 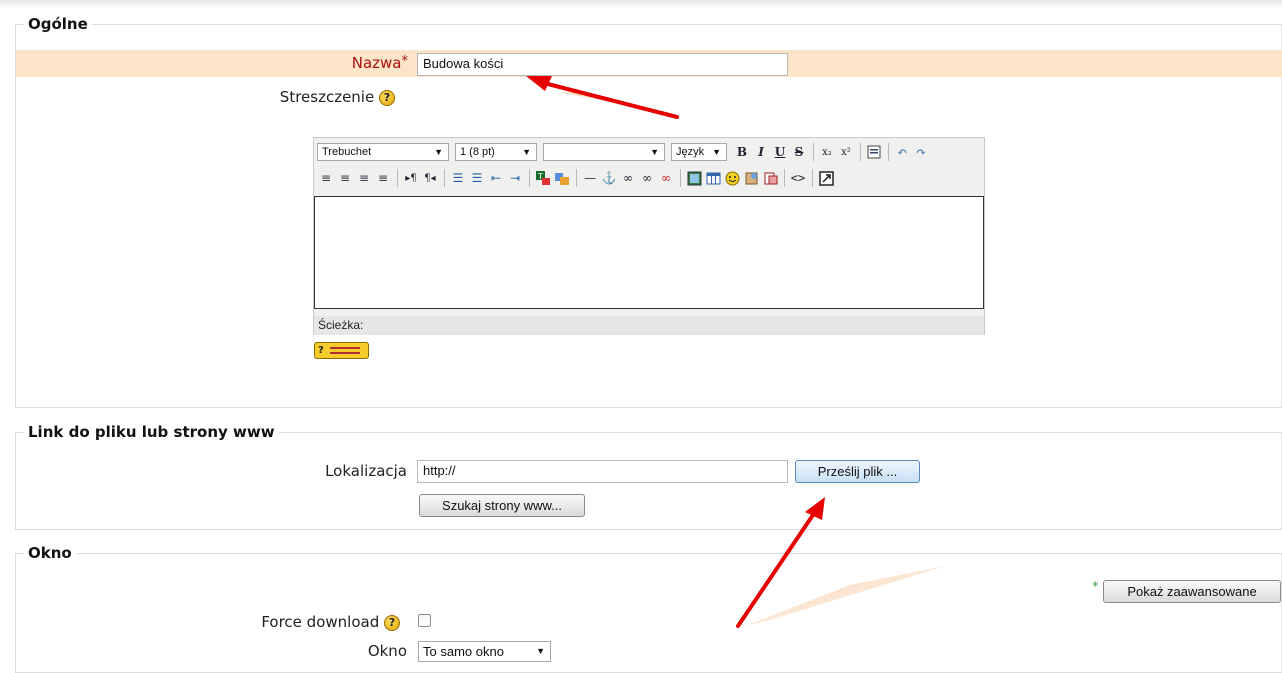 I want to click on arrow-to-name-field, so click(x=608, y=97).